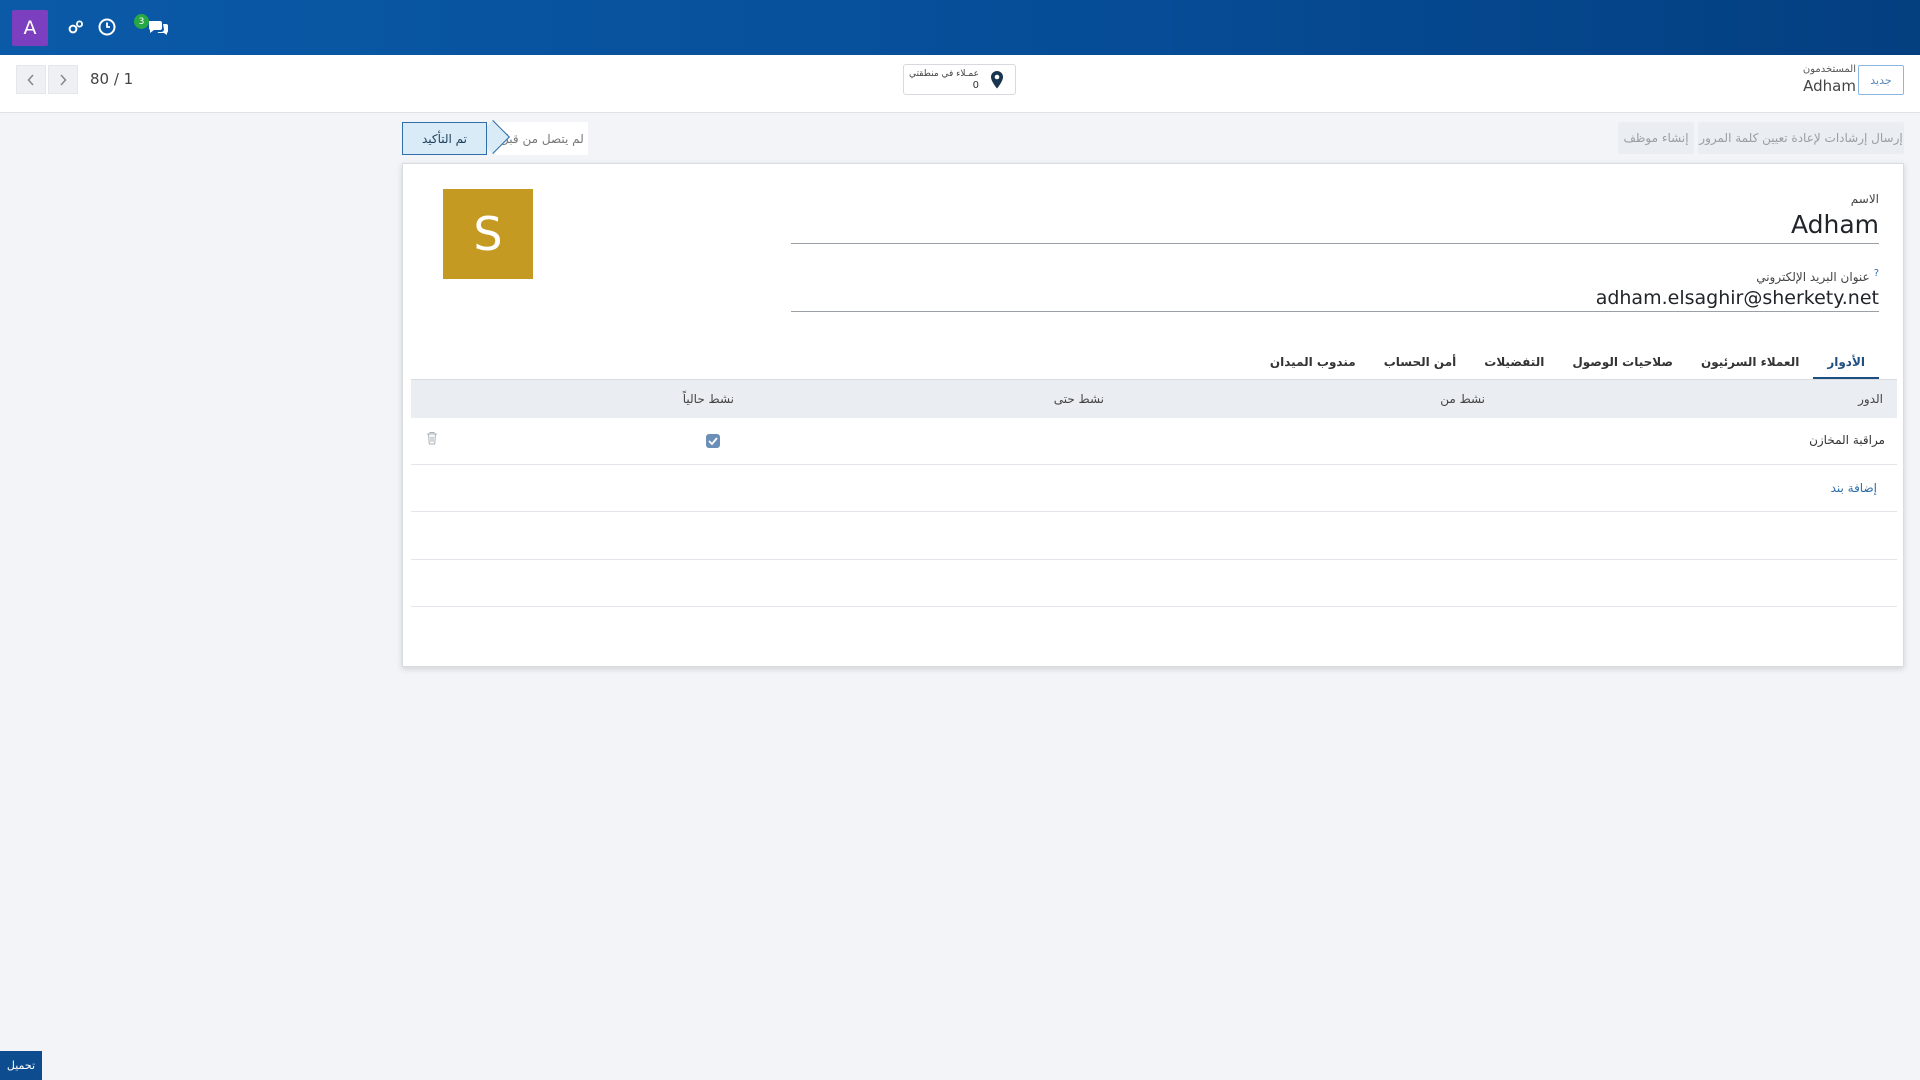  I want to click on currently-active-checkbox, so click(713, 441).